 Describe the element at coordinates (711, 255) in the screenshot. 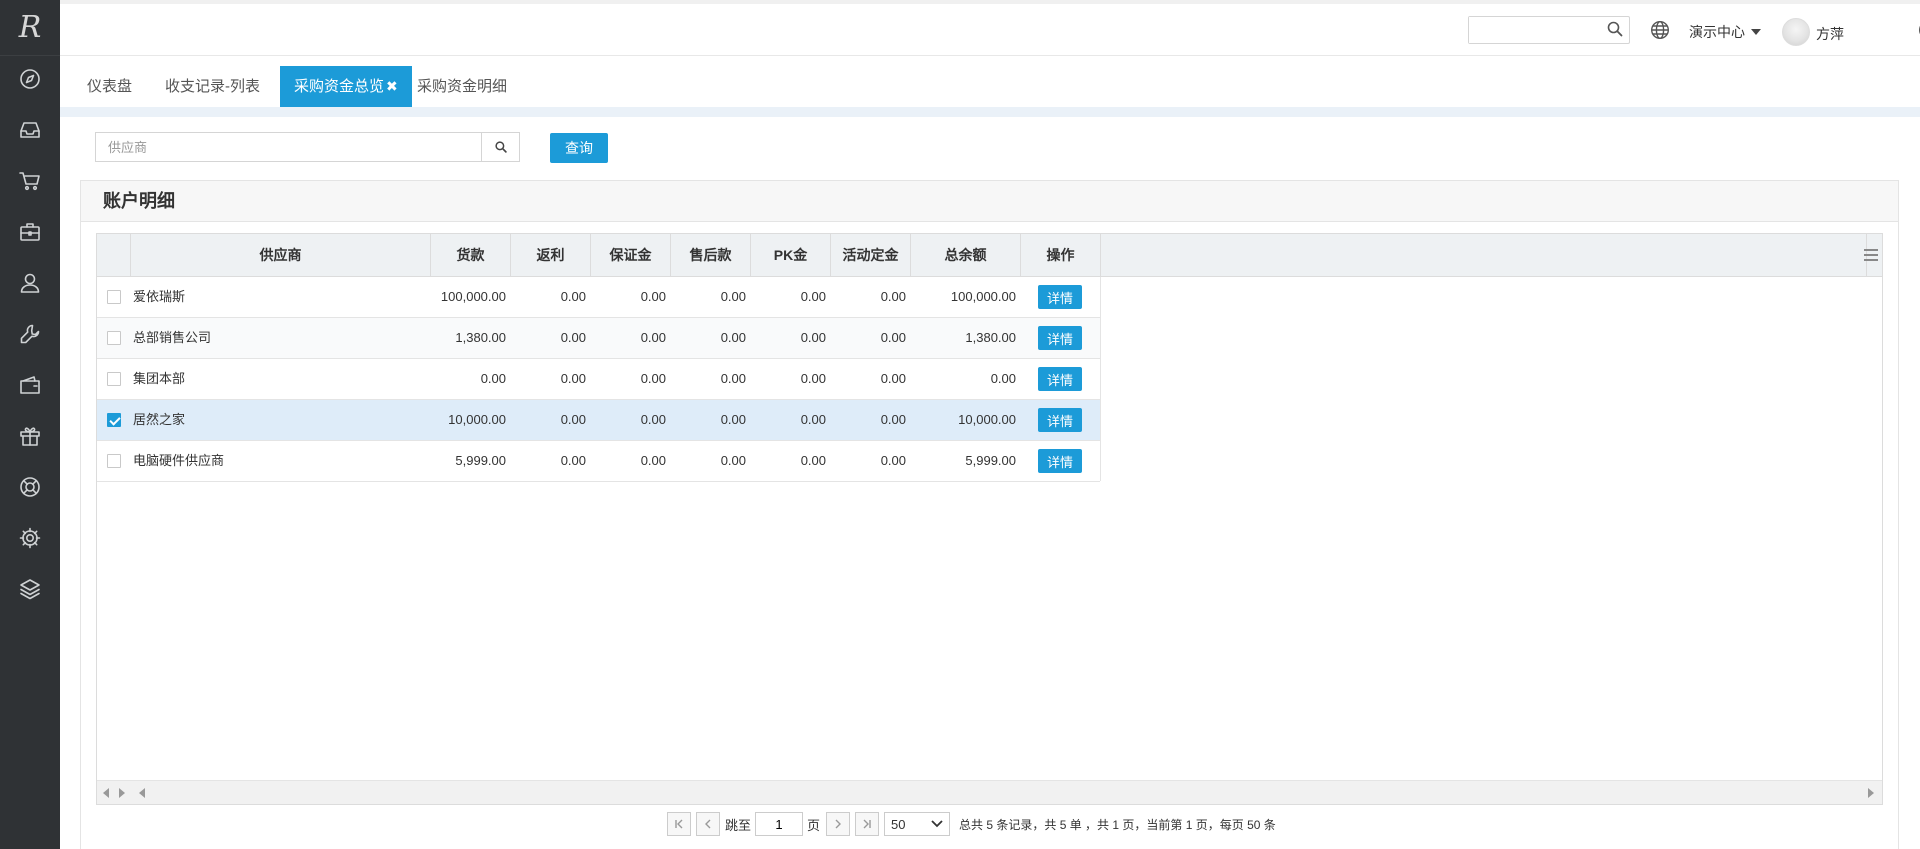

I see `col-aftersale: 售后款` at that location.